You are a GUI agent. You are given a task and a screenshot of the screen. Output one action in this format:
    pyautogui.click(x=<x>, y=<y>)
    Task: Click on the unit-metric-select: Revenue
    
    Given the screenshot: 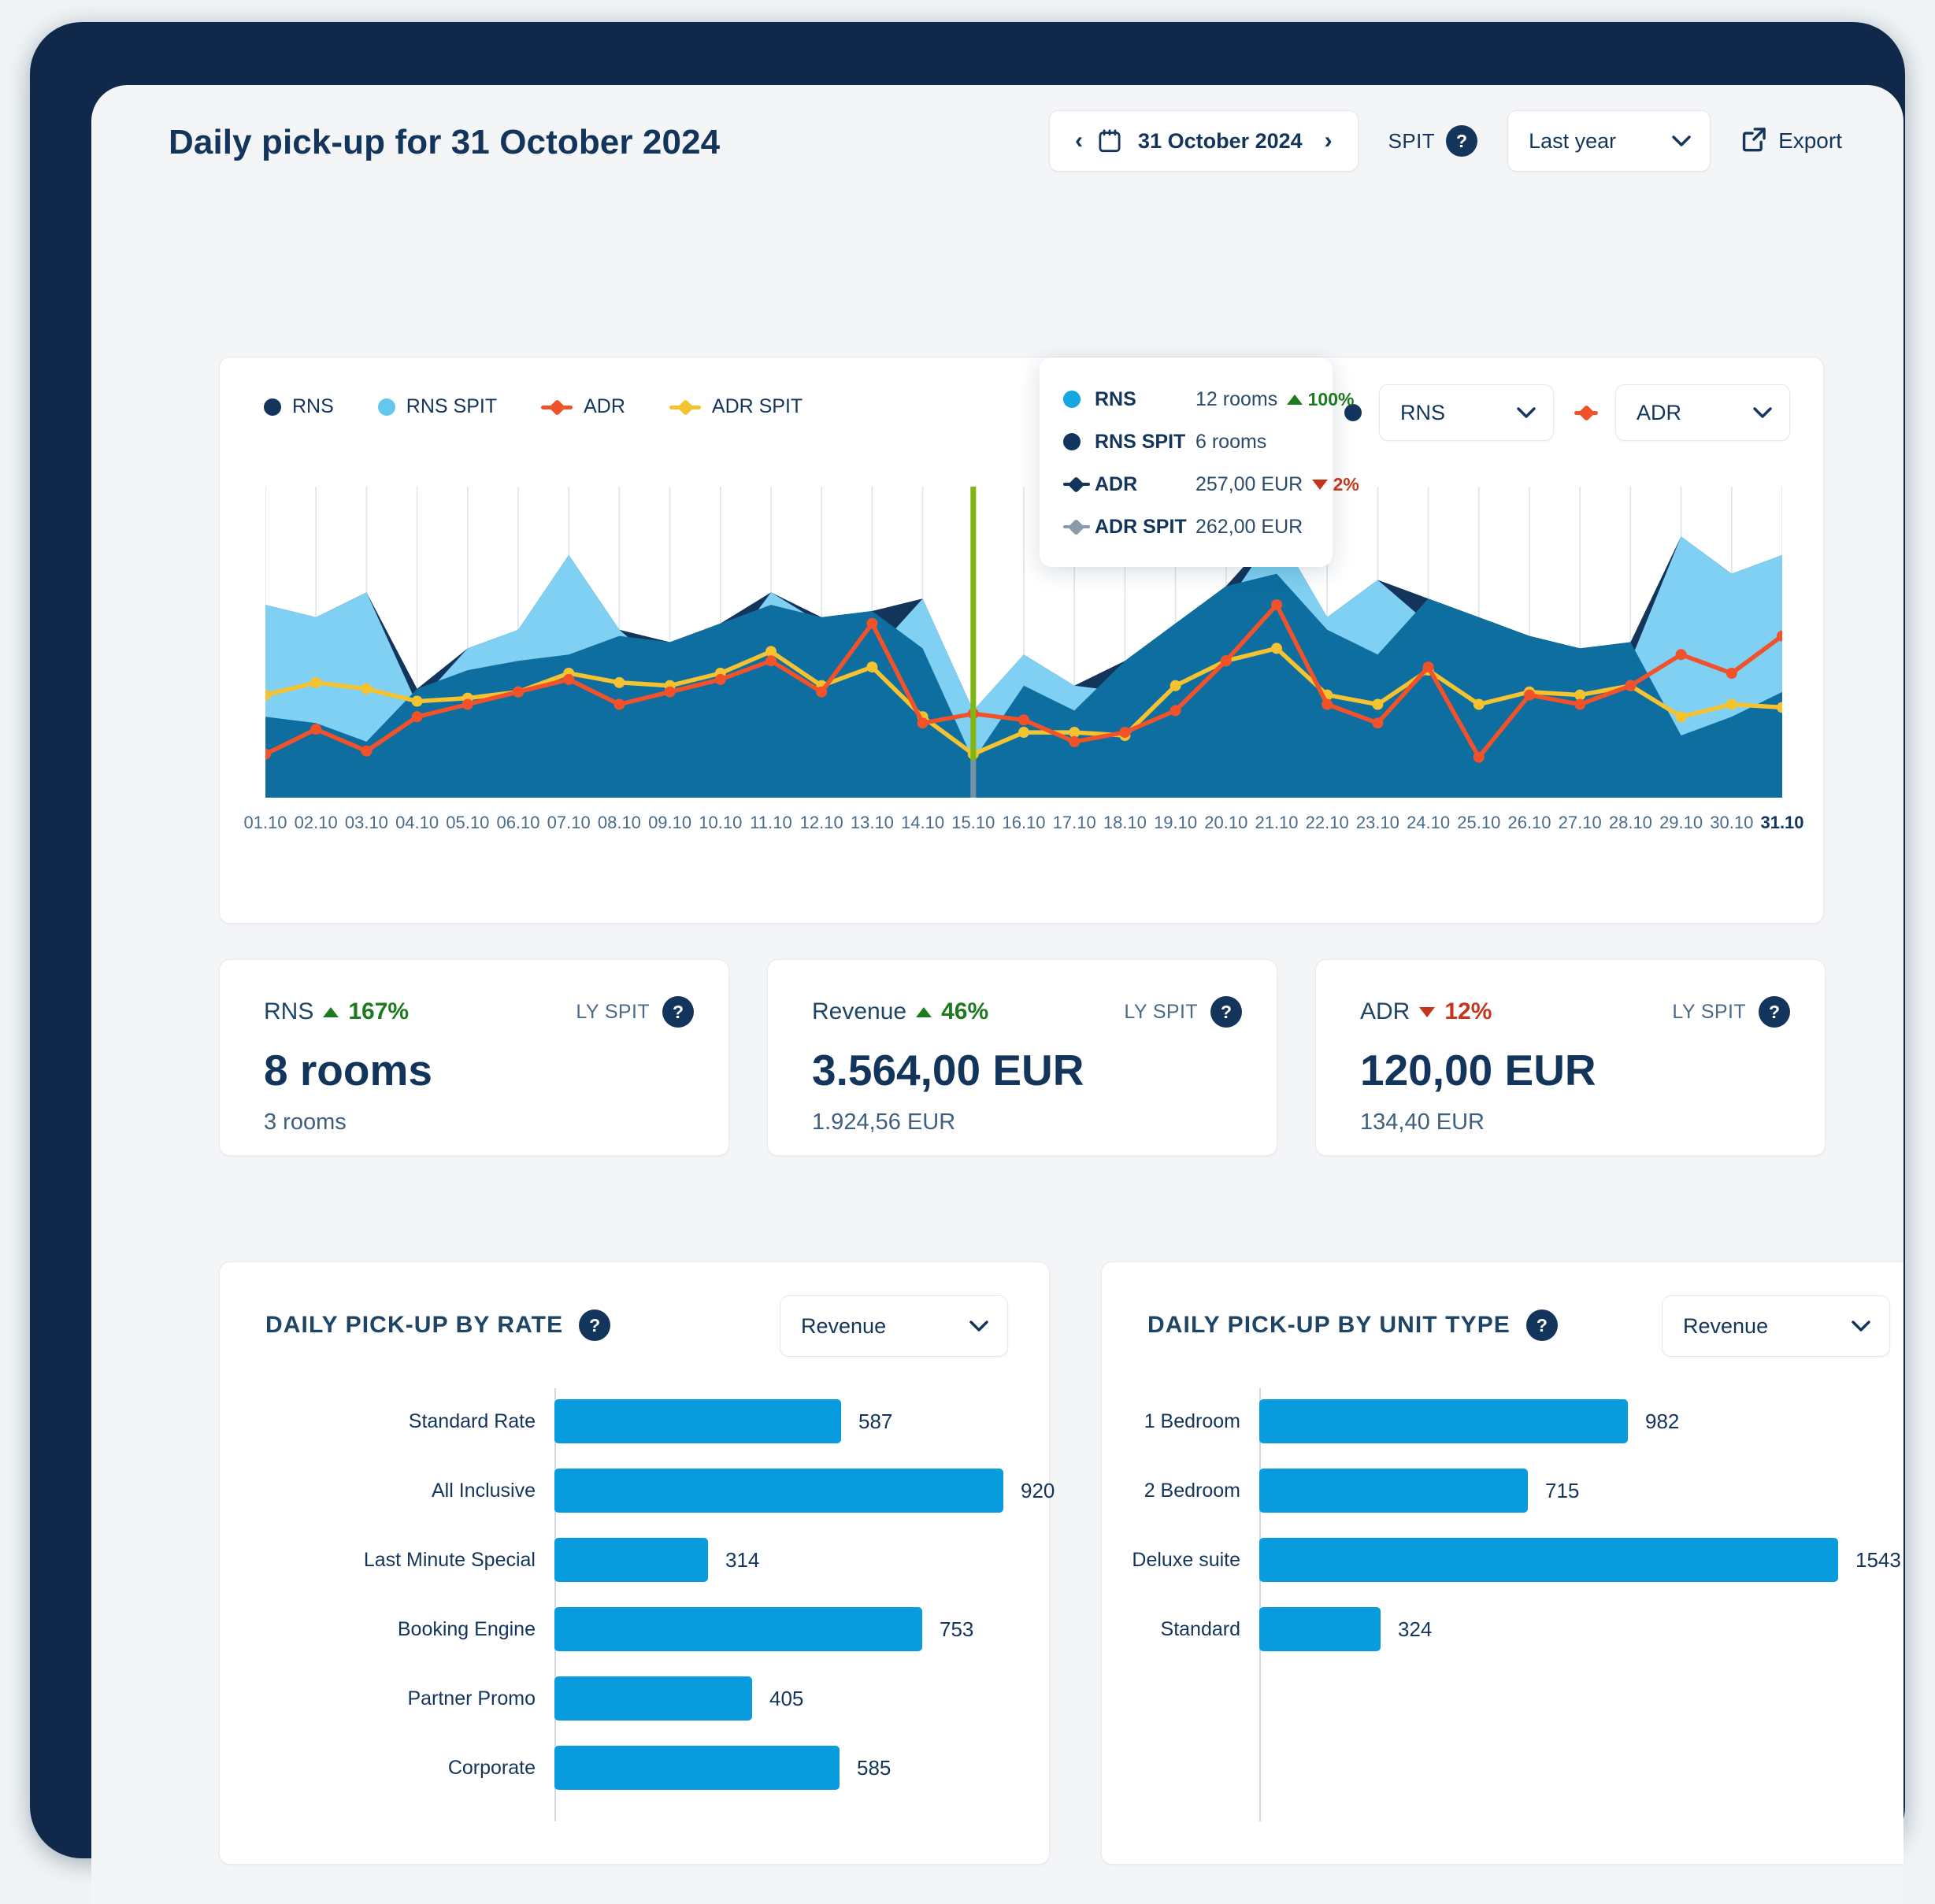 What is the action you would take?
    pyautogui.click(x=1776, y=1326)
    